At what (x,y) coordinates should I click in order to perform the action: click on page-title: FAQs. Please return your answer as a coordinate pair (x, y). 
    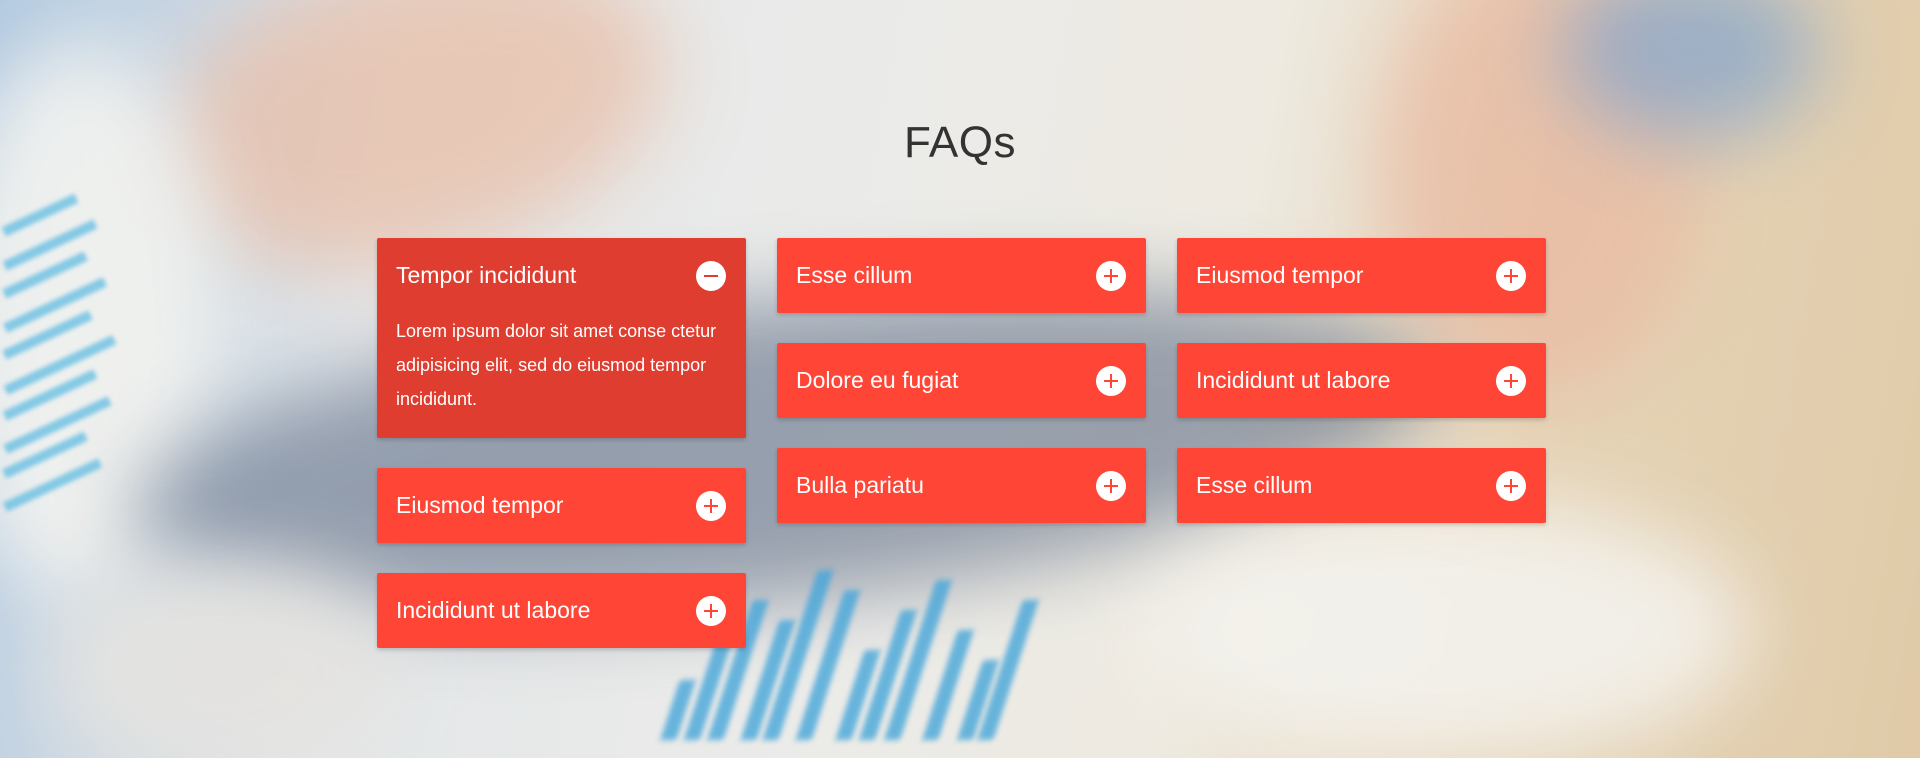
    Looking at the image, I should click on (960, 142).